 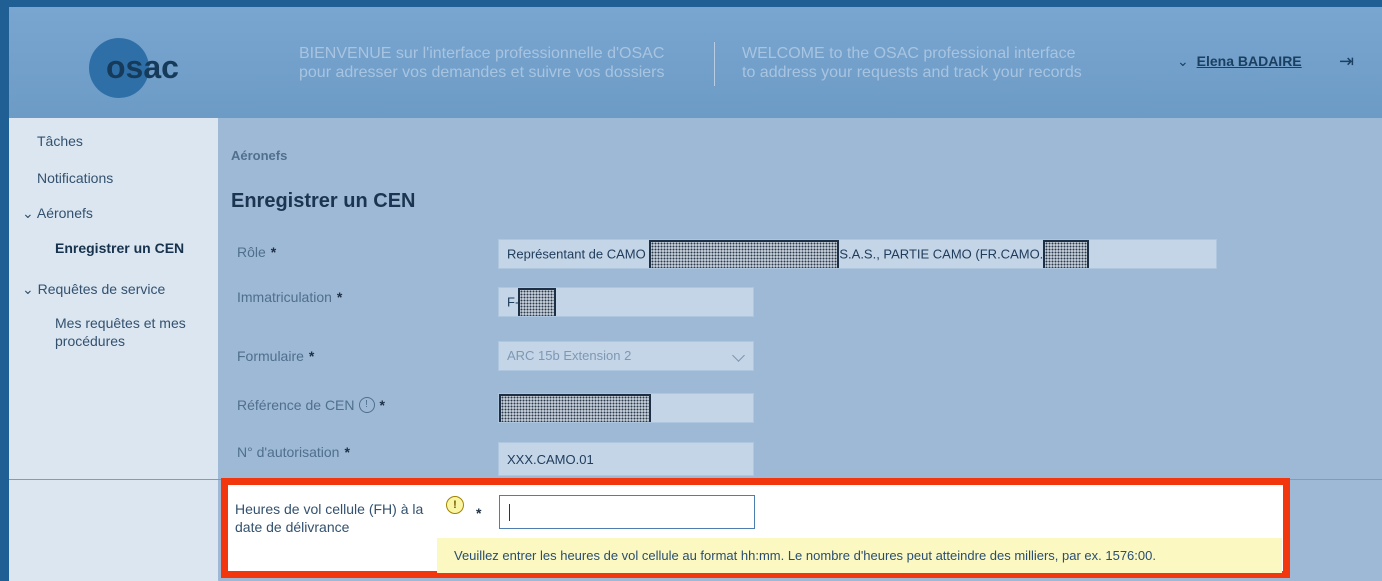 I want to click on role-value-suffix: S.A.S., PARTIE CAMO (FR.CAMO., so click(x=941, y=254).